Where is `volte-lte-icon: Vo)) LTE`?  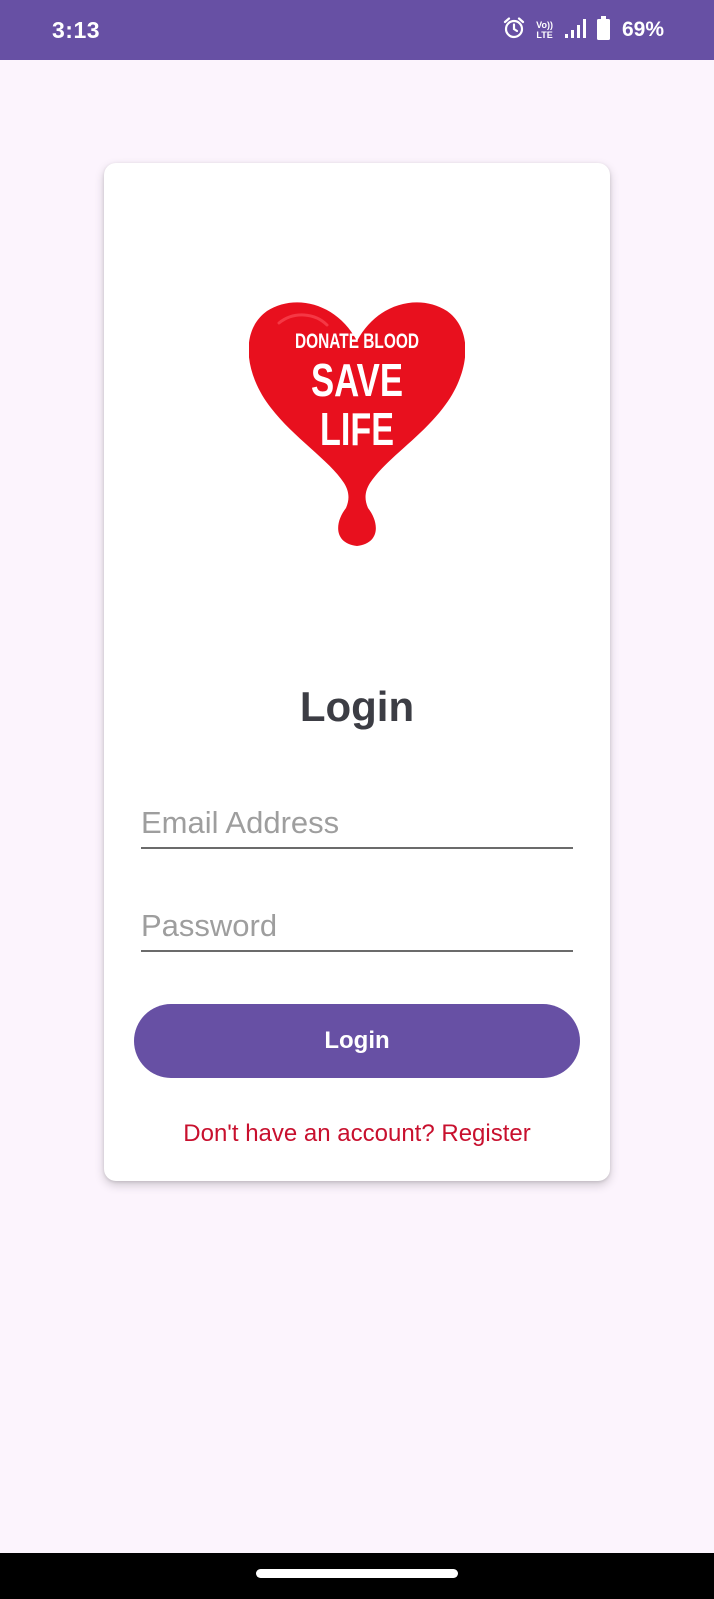
volte-lte-icon: Vo)) LTE is located at coordinates (544, 30).